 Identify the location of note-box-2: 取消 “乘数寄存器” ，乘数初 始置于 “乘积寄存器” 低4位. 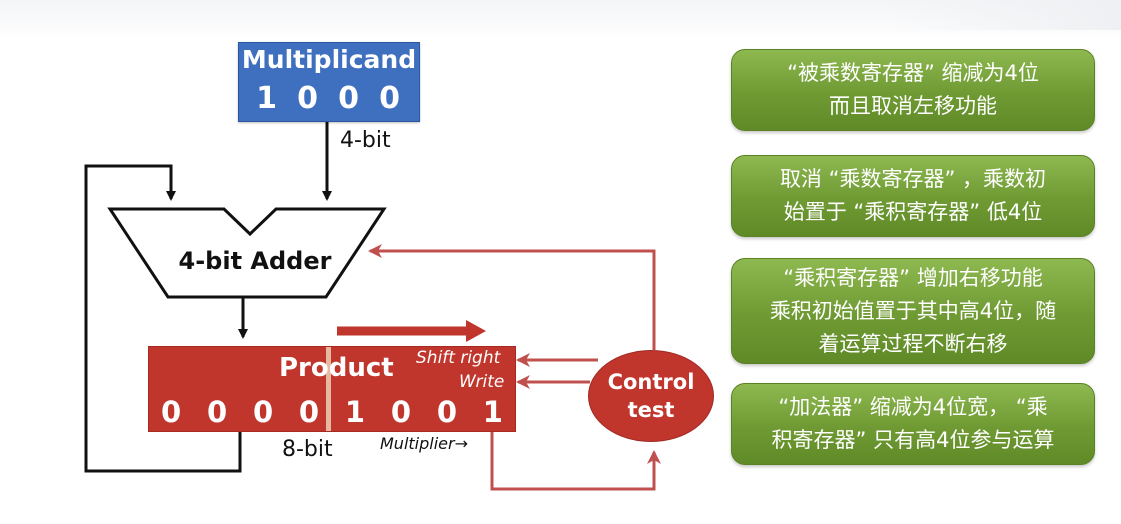
(913, 196).